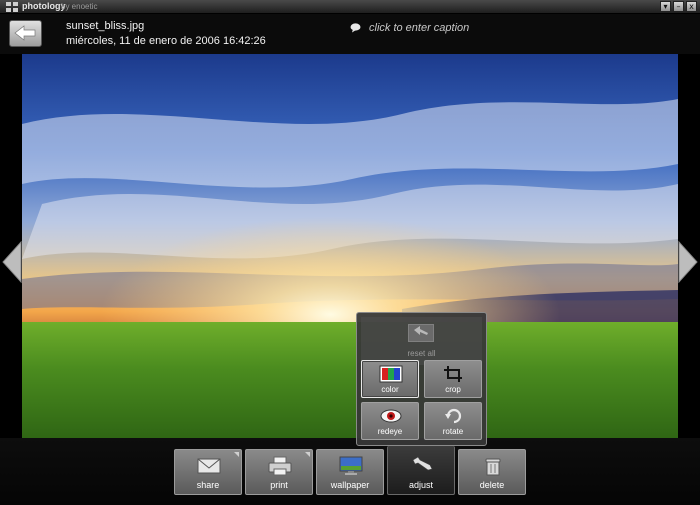  Describe the element at coordinates (453, 416) in the screenshot. I see `rotate-icon` at that location.